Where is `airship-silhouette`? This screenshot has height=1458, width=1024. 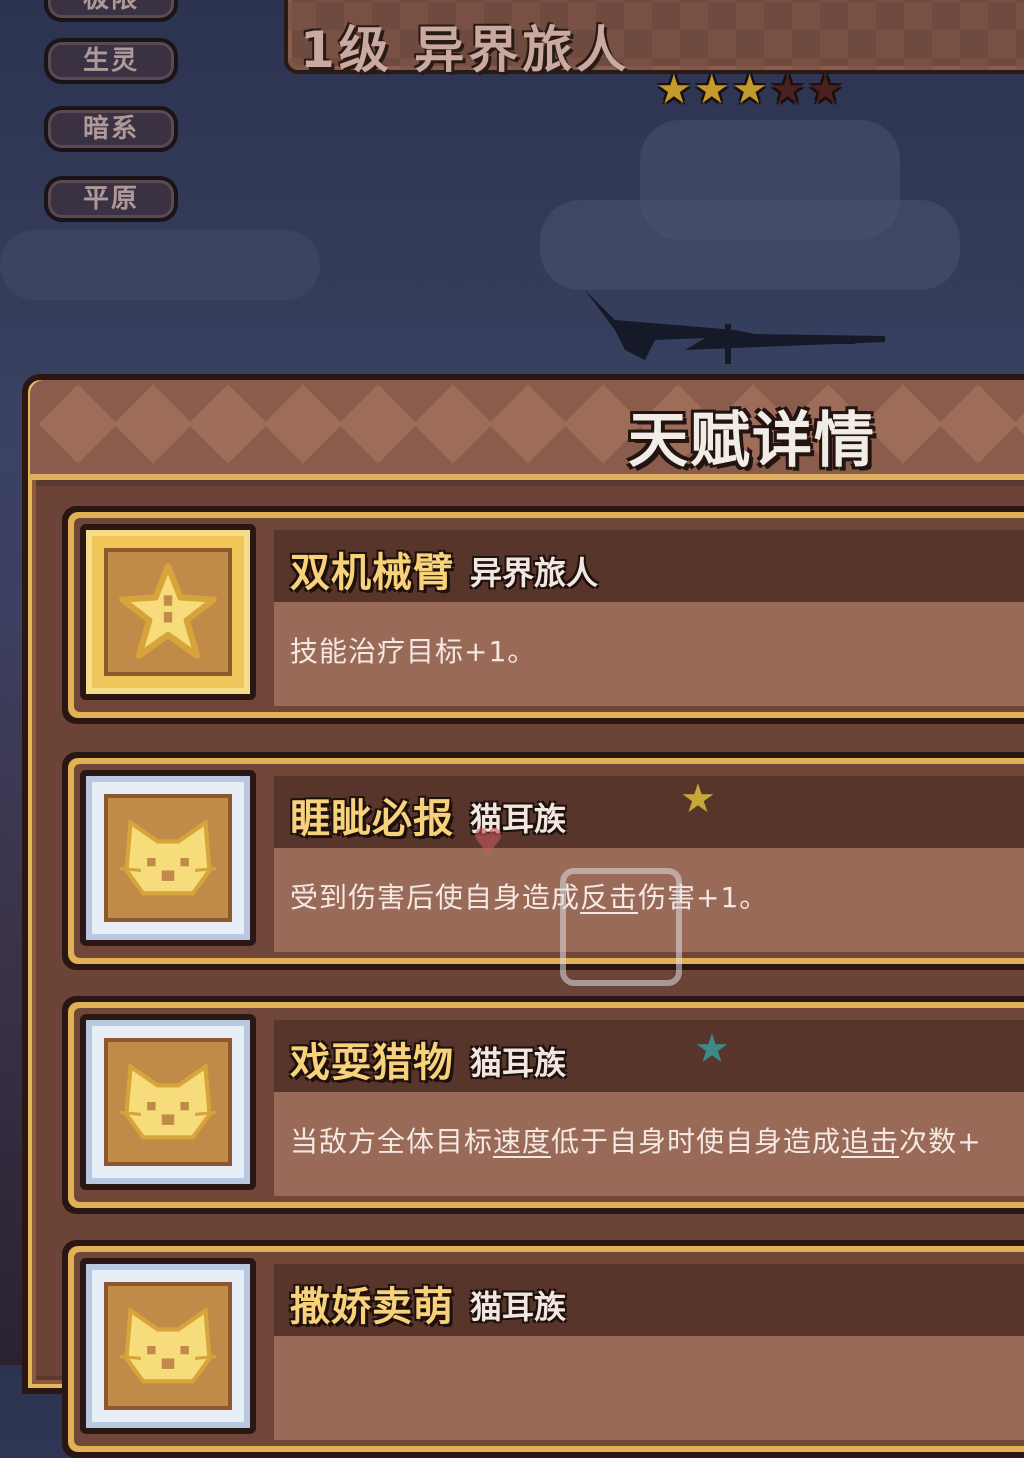 airship-silhouette is located at coordinates (735, 327).